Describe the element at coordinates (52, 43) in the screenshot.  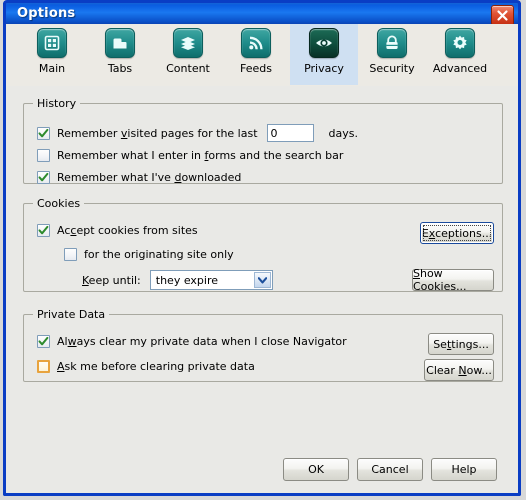
I see `main-grid-icon` at that location.